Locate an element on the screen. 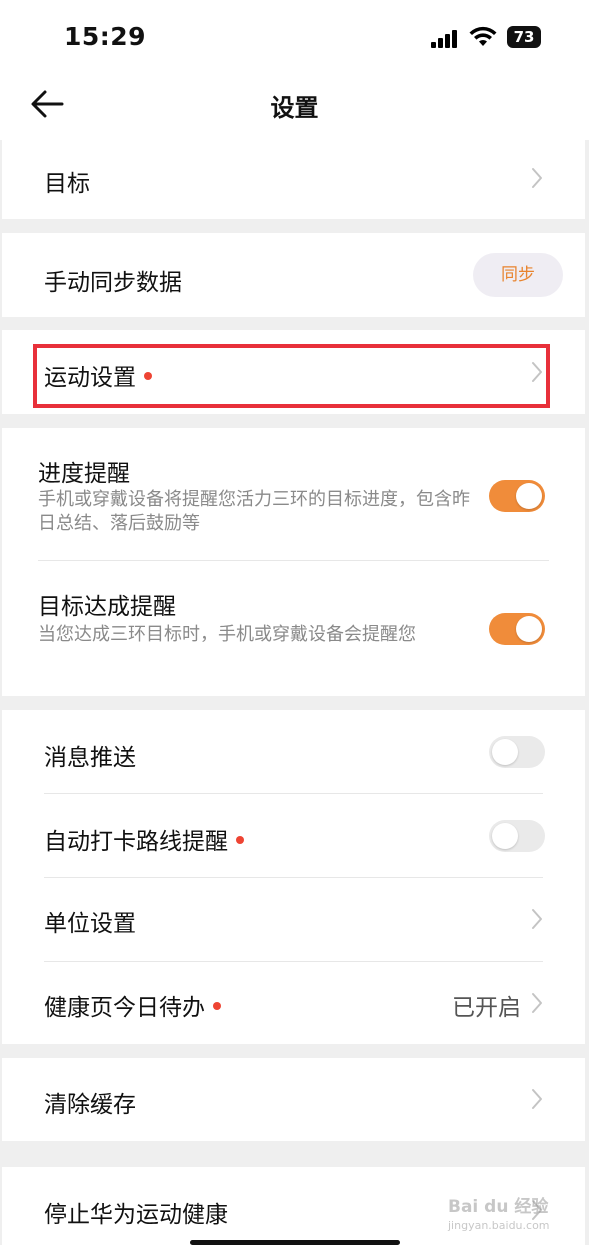 This screenshot has width=589, height=1245. health-todo-row: 健康页今日待办 已开启 is located at coordinates (293, 1003).